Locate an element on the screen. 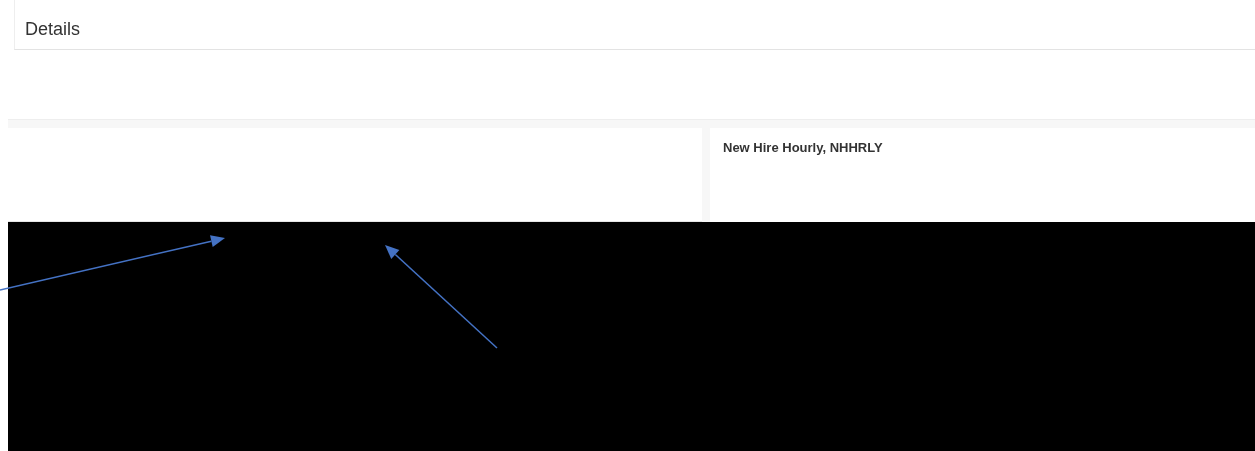 The width and height of the screenshot is (1255, 451). card-title: Details is located at coordinates (53, 29).